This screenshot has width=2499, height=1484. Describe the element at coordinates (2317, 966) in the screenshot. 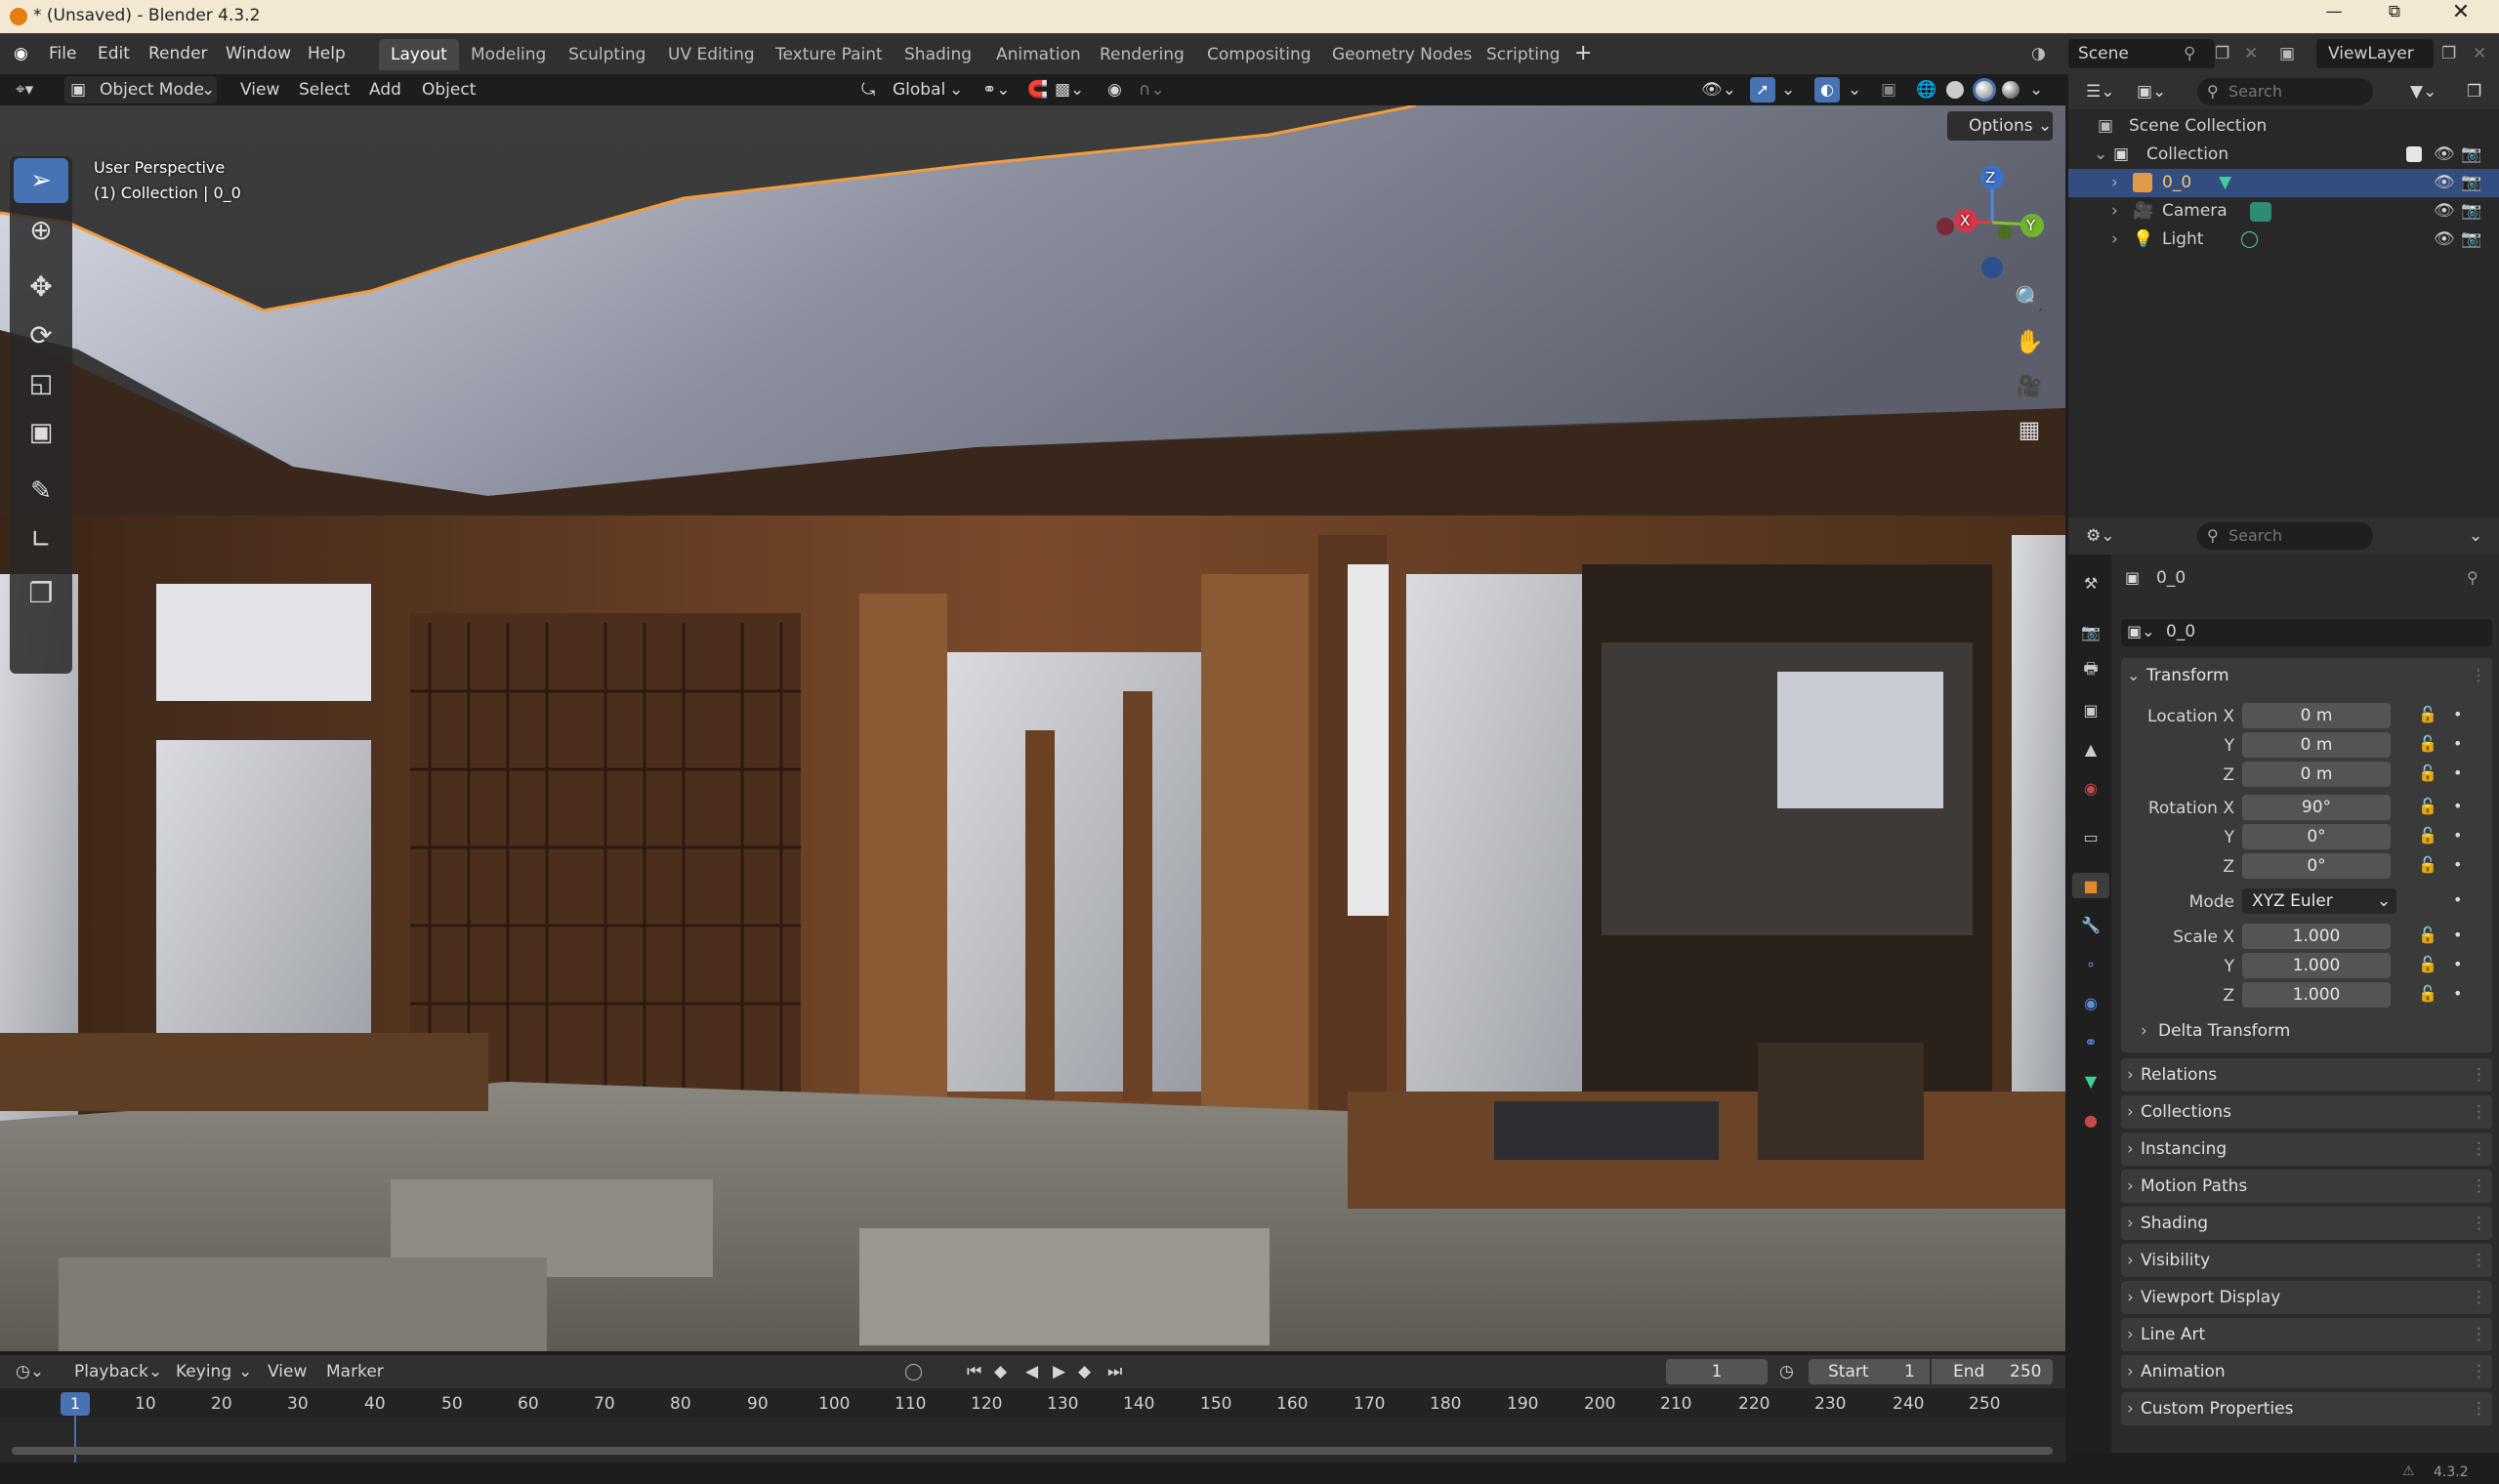

I see `scale-y-field: 1.000` at that location.